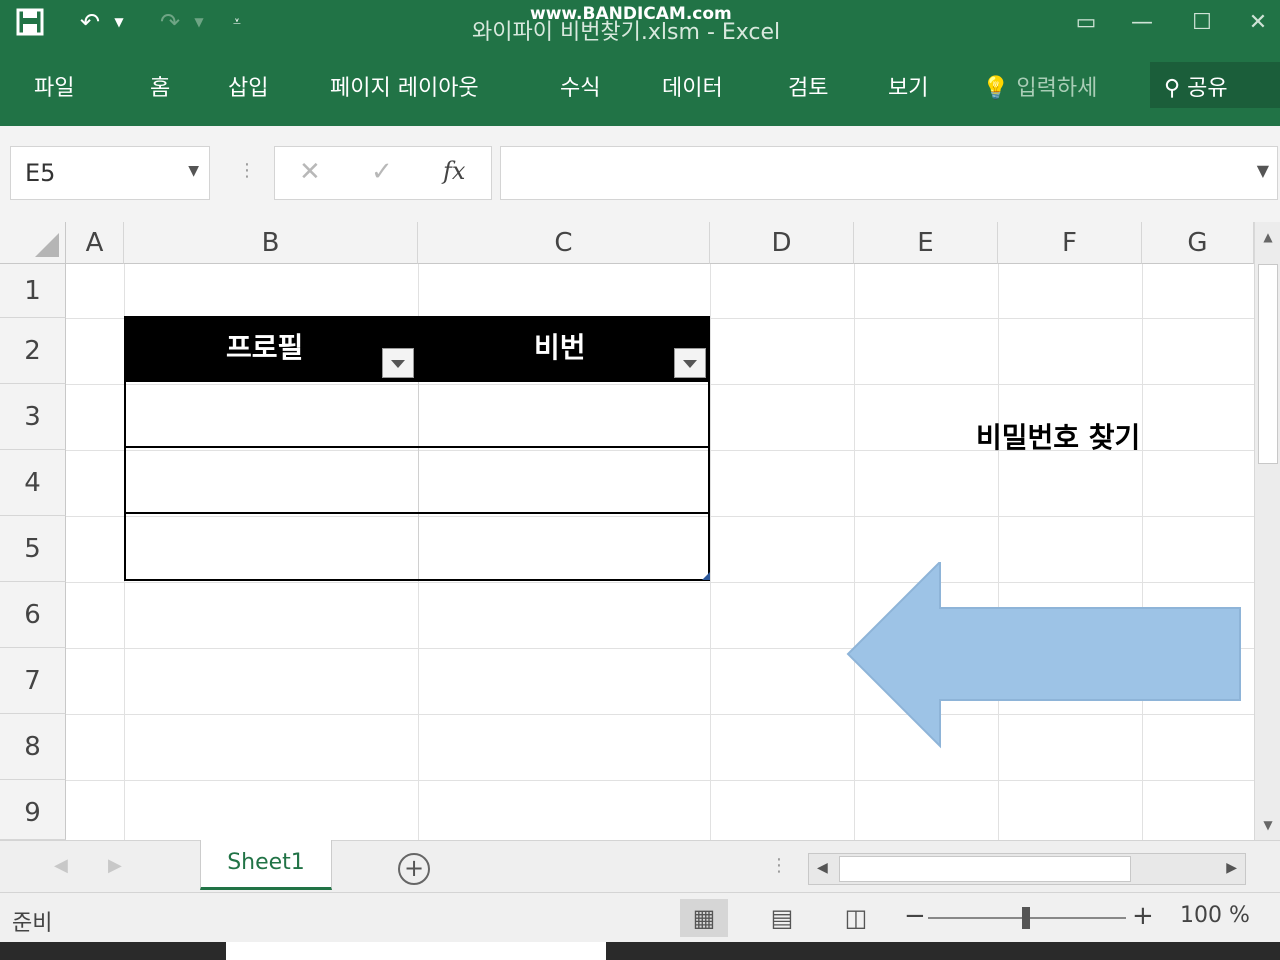 This screenshot has width=1280, height=960. I want to click on row-header-6: 6, so click(33, 615).